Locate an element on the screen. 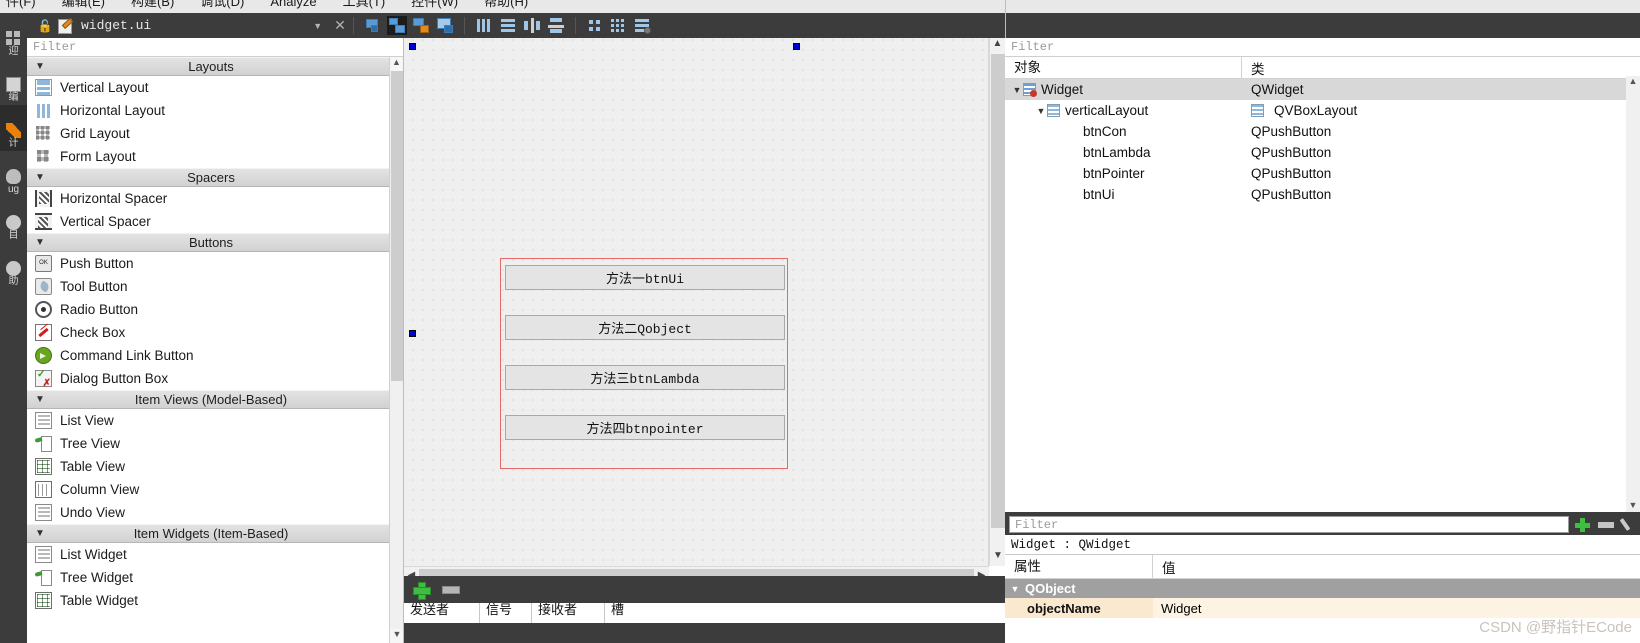 The width and height of the screenshot is (1640, 643). widget-item-horizontal-spacer: Horizontal Spacer is located at coordinates (215, 198).